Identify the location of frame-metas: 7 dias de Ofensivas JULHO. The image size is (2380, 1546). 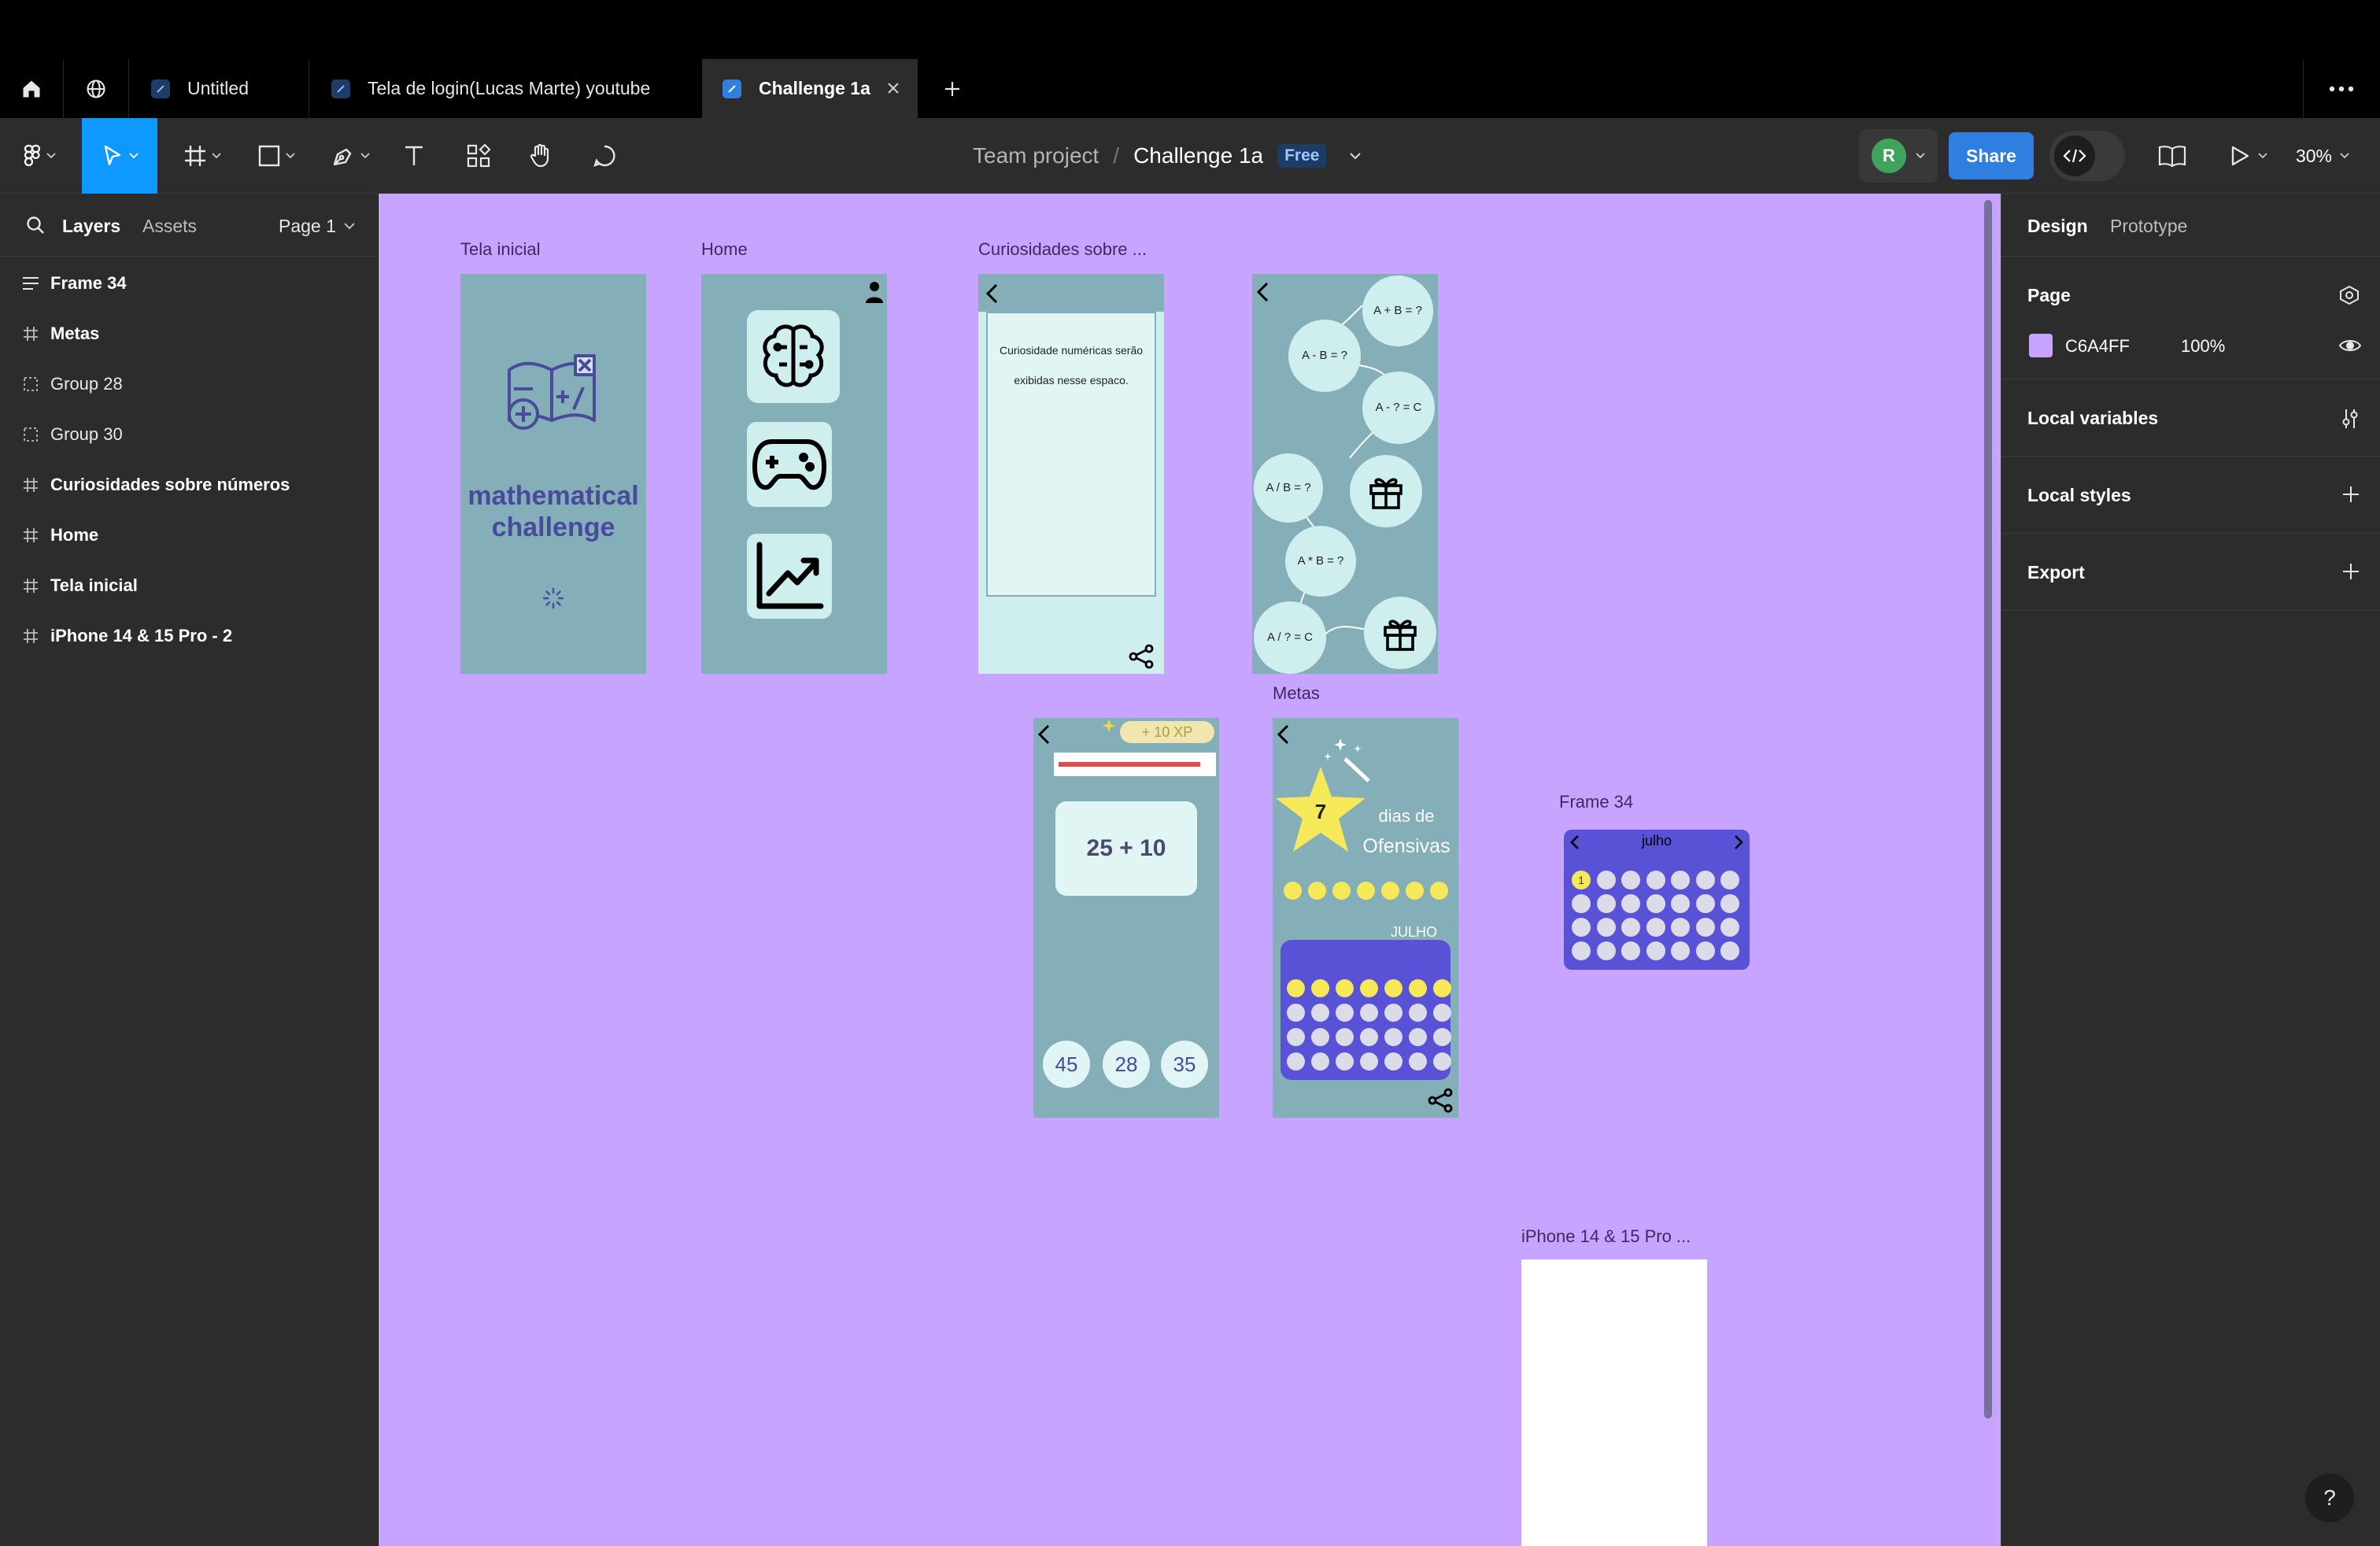
(1365, 918).